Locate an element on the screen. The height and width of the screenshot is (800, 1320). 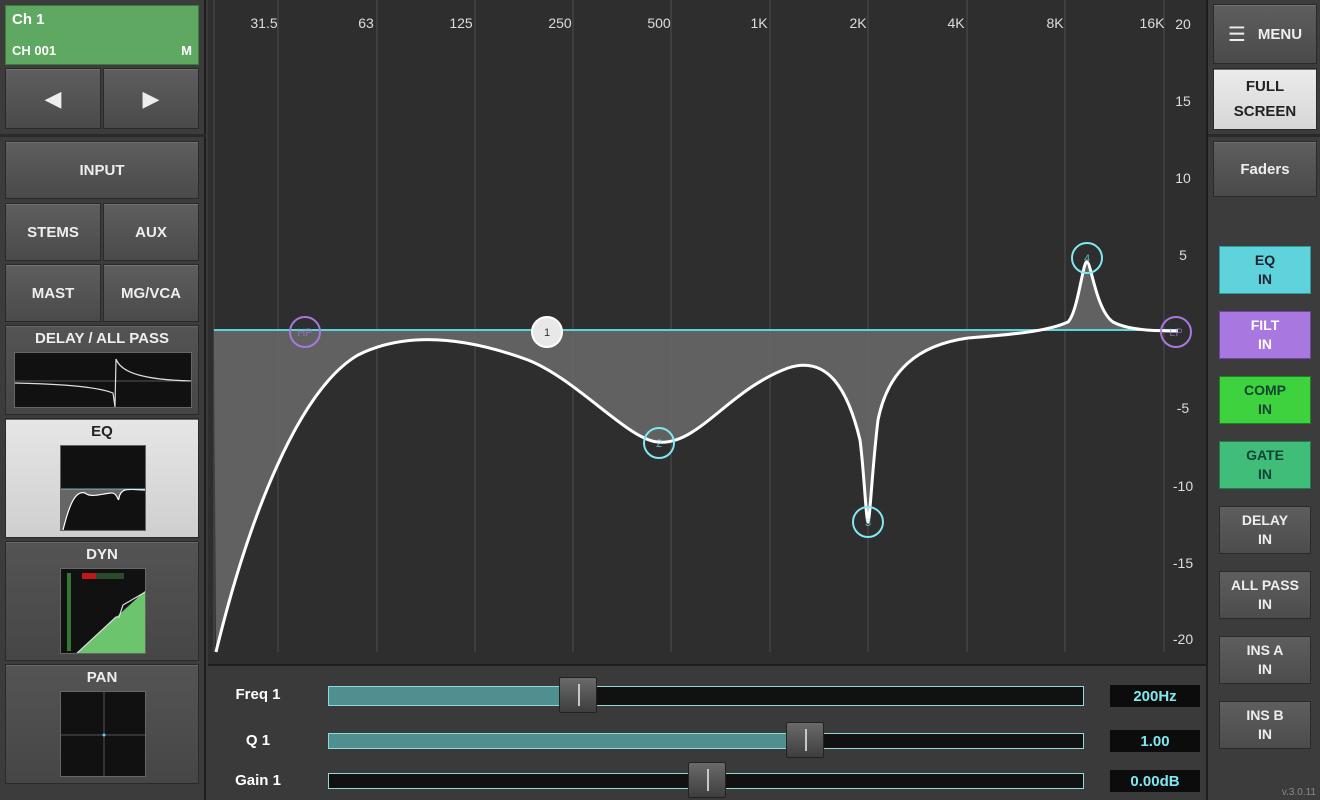
q-value: 1.00 is located at coordinates (1155, 741).